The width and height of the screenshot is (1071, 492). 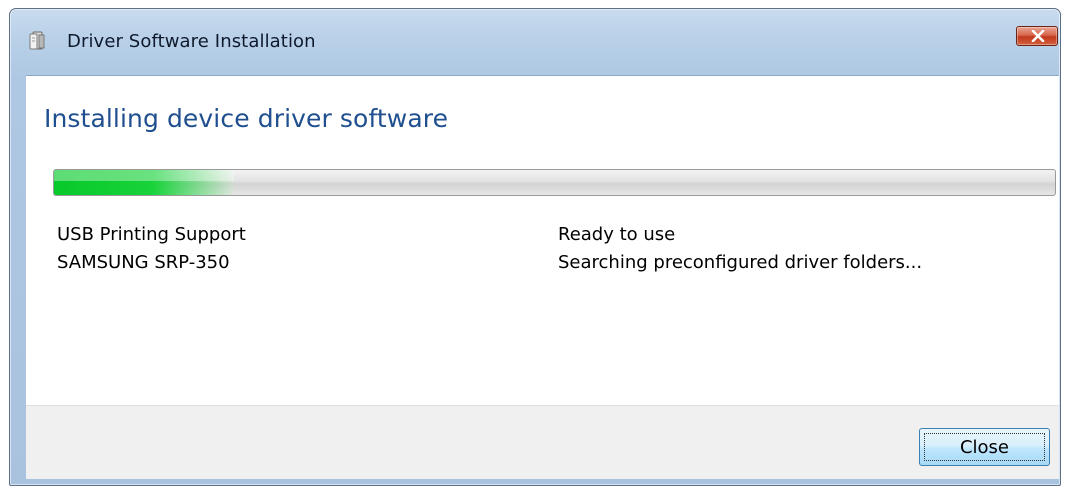 I want to click on install-progress-bar, so click(x=554, y=182).